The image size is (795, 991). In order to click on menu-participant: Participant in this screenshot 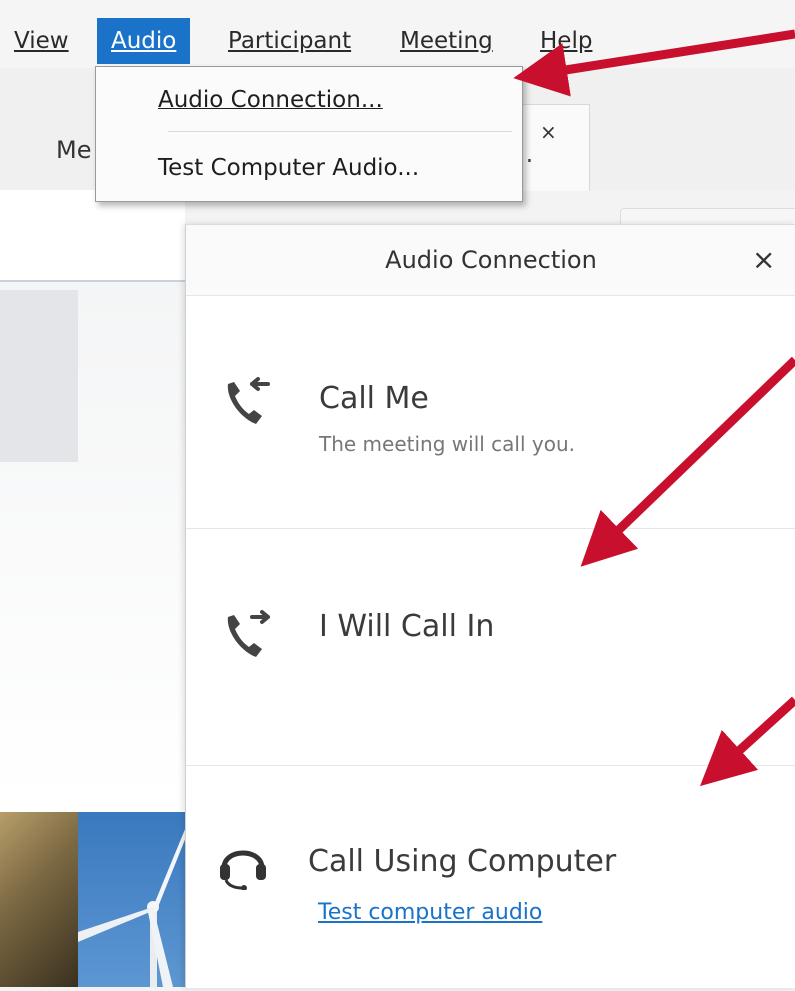, I will do `click(289, 41)`.